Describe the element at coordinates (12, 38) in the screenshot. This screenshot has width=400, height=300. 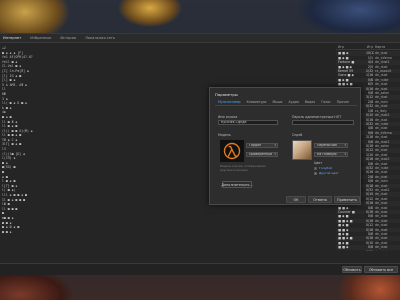
I see `tab-0: Интернет` at that location.